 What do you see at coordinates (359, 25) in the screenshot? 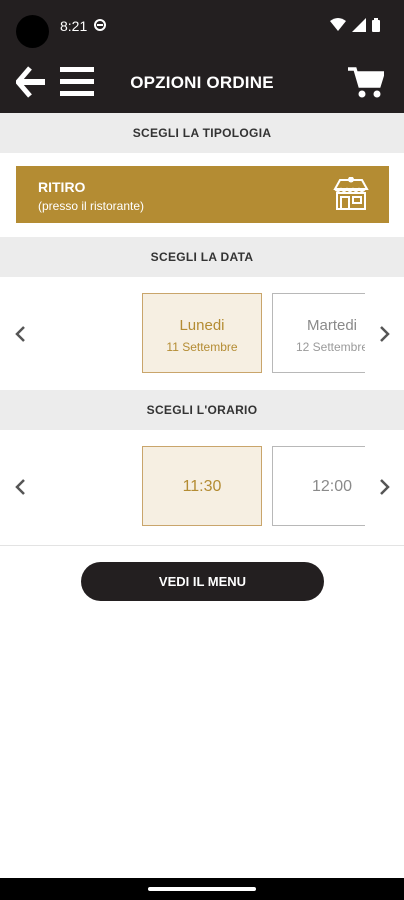
I see `signal-icon` at bounding box center [359, 25].